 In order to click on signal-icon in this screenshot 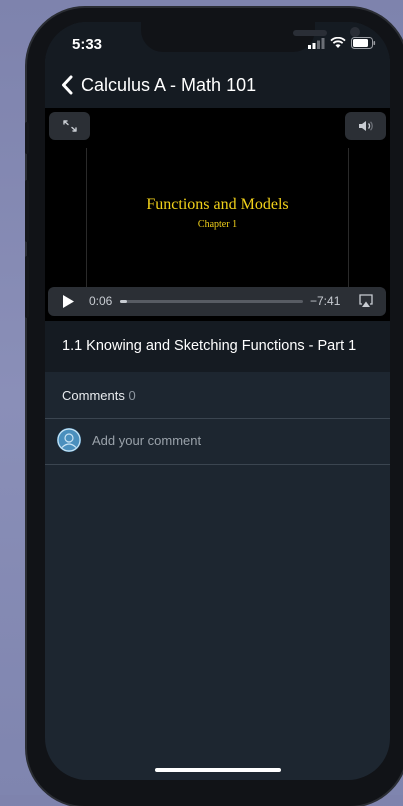, I will do `click(316, 43)`.